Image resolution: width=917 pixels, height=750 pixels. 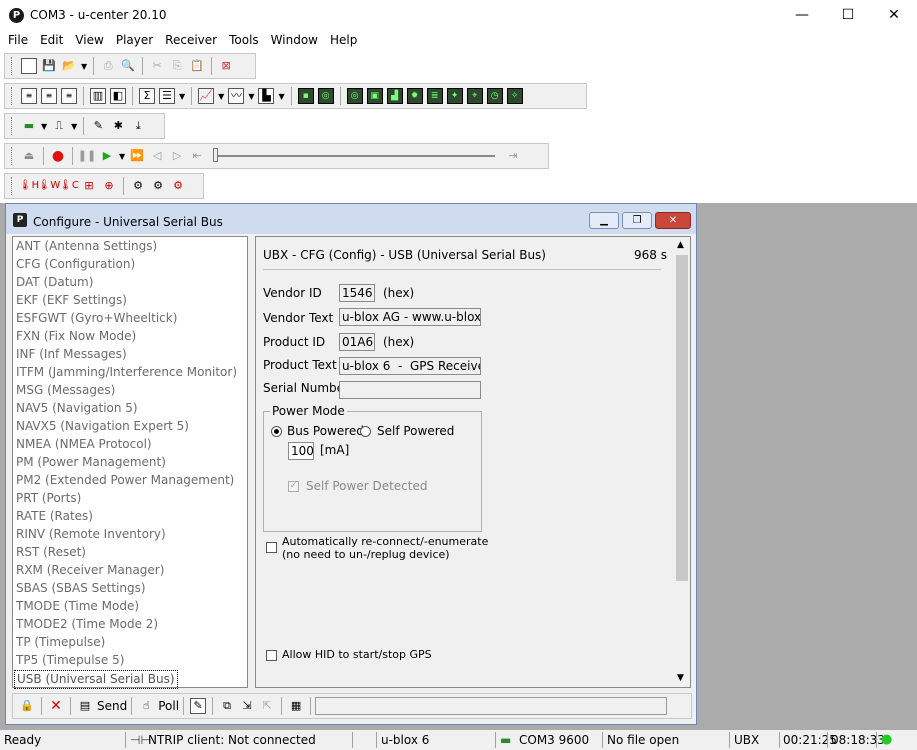 I want to click on power-value-field: 100, so click(x=301, y=451).